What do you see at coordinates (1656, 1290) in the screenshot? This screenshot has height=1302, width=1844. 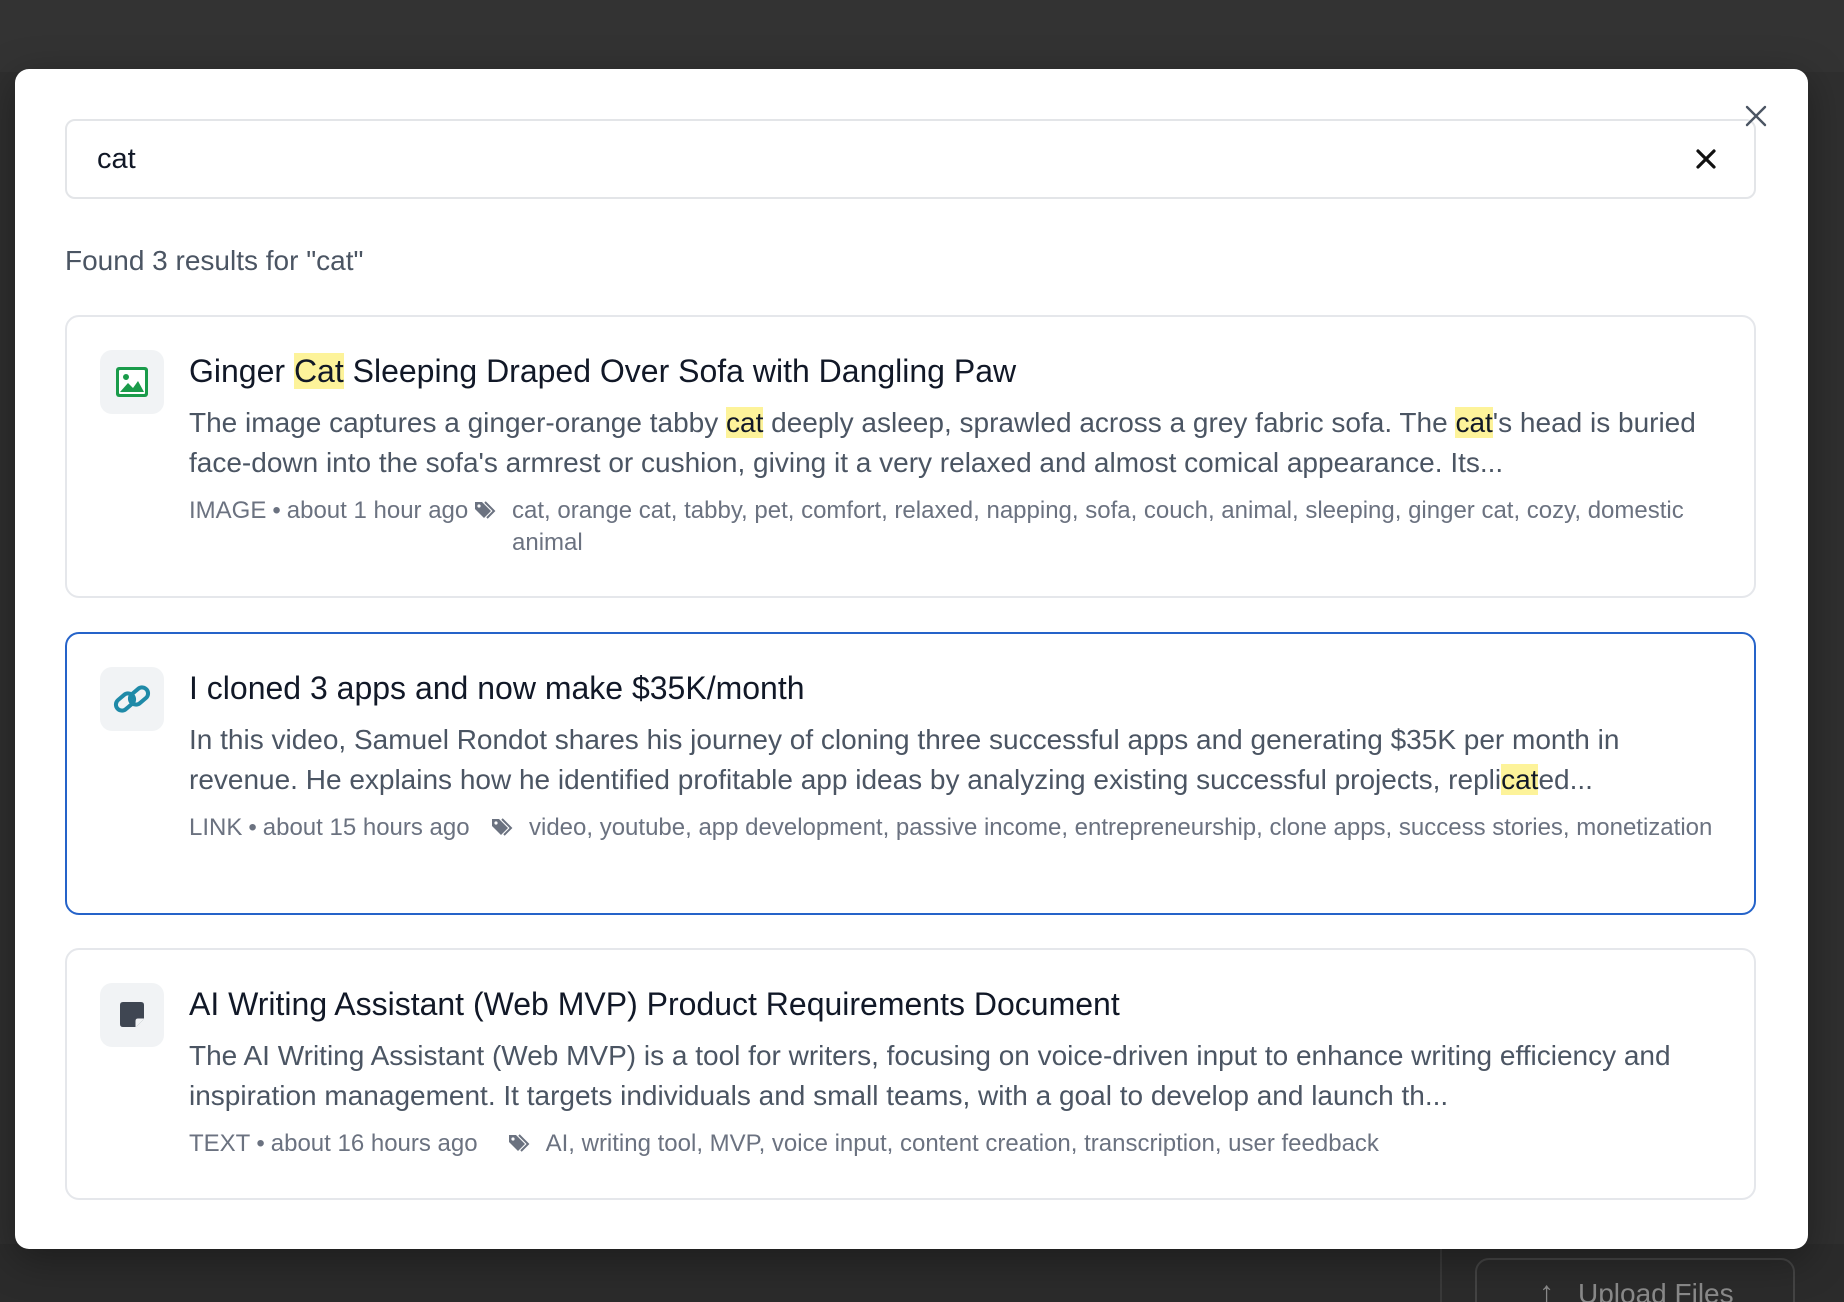 I see `upload-files-label: Upload Files` at bounding box center [1656, 1290].